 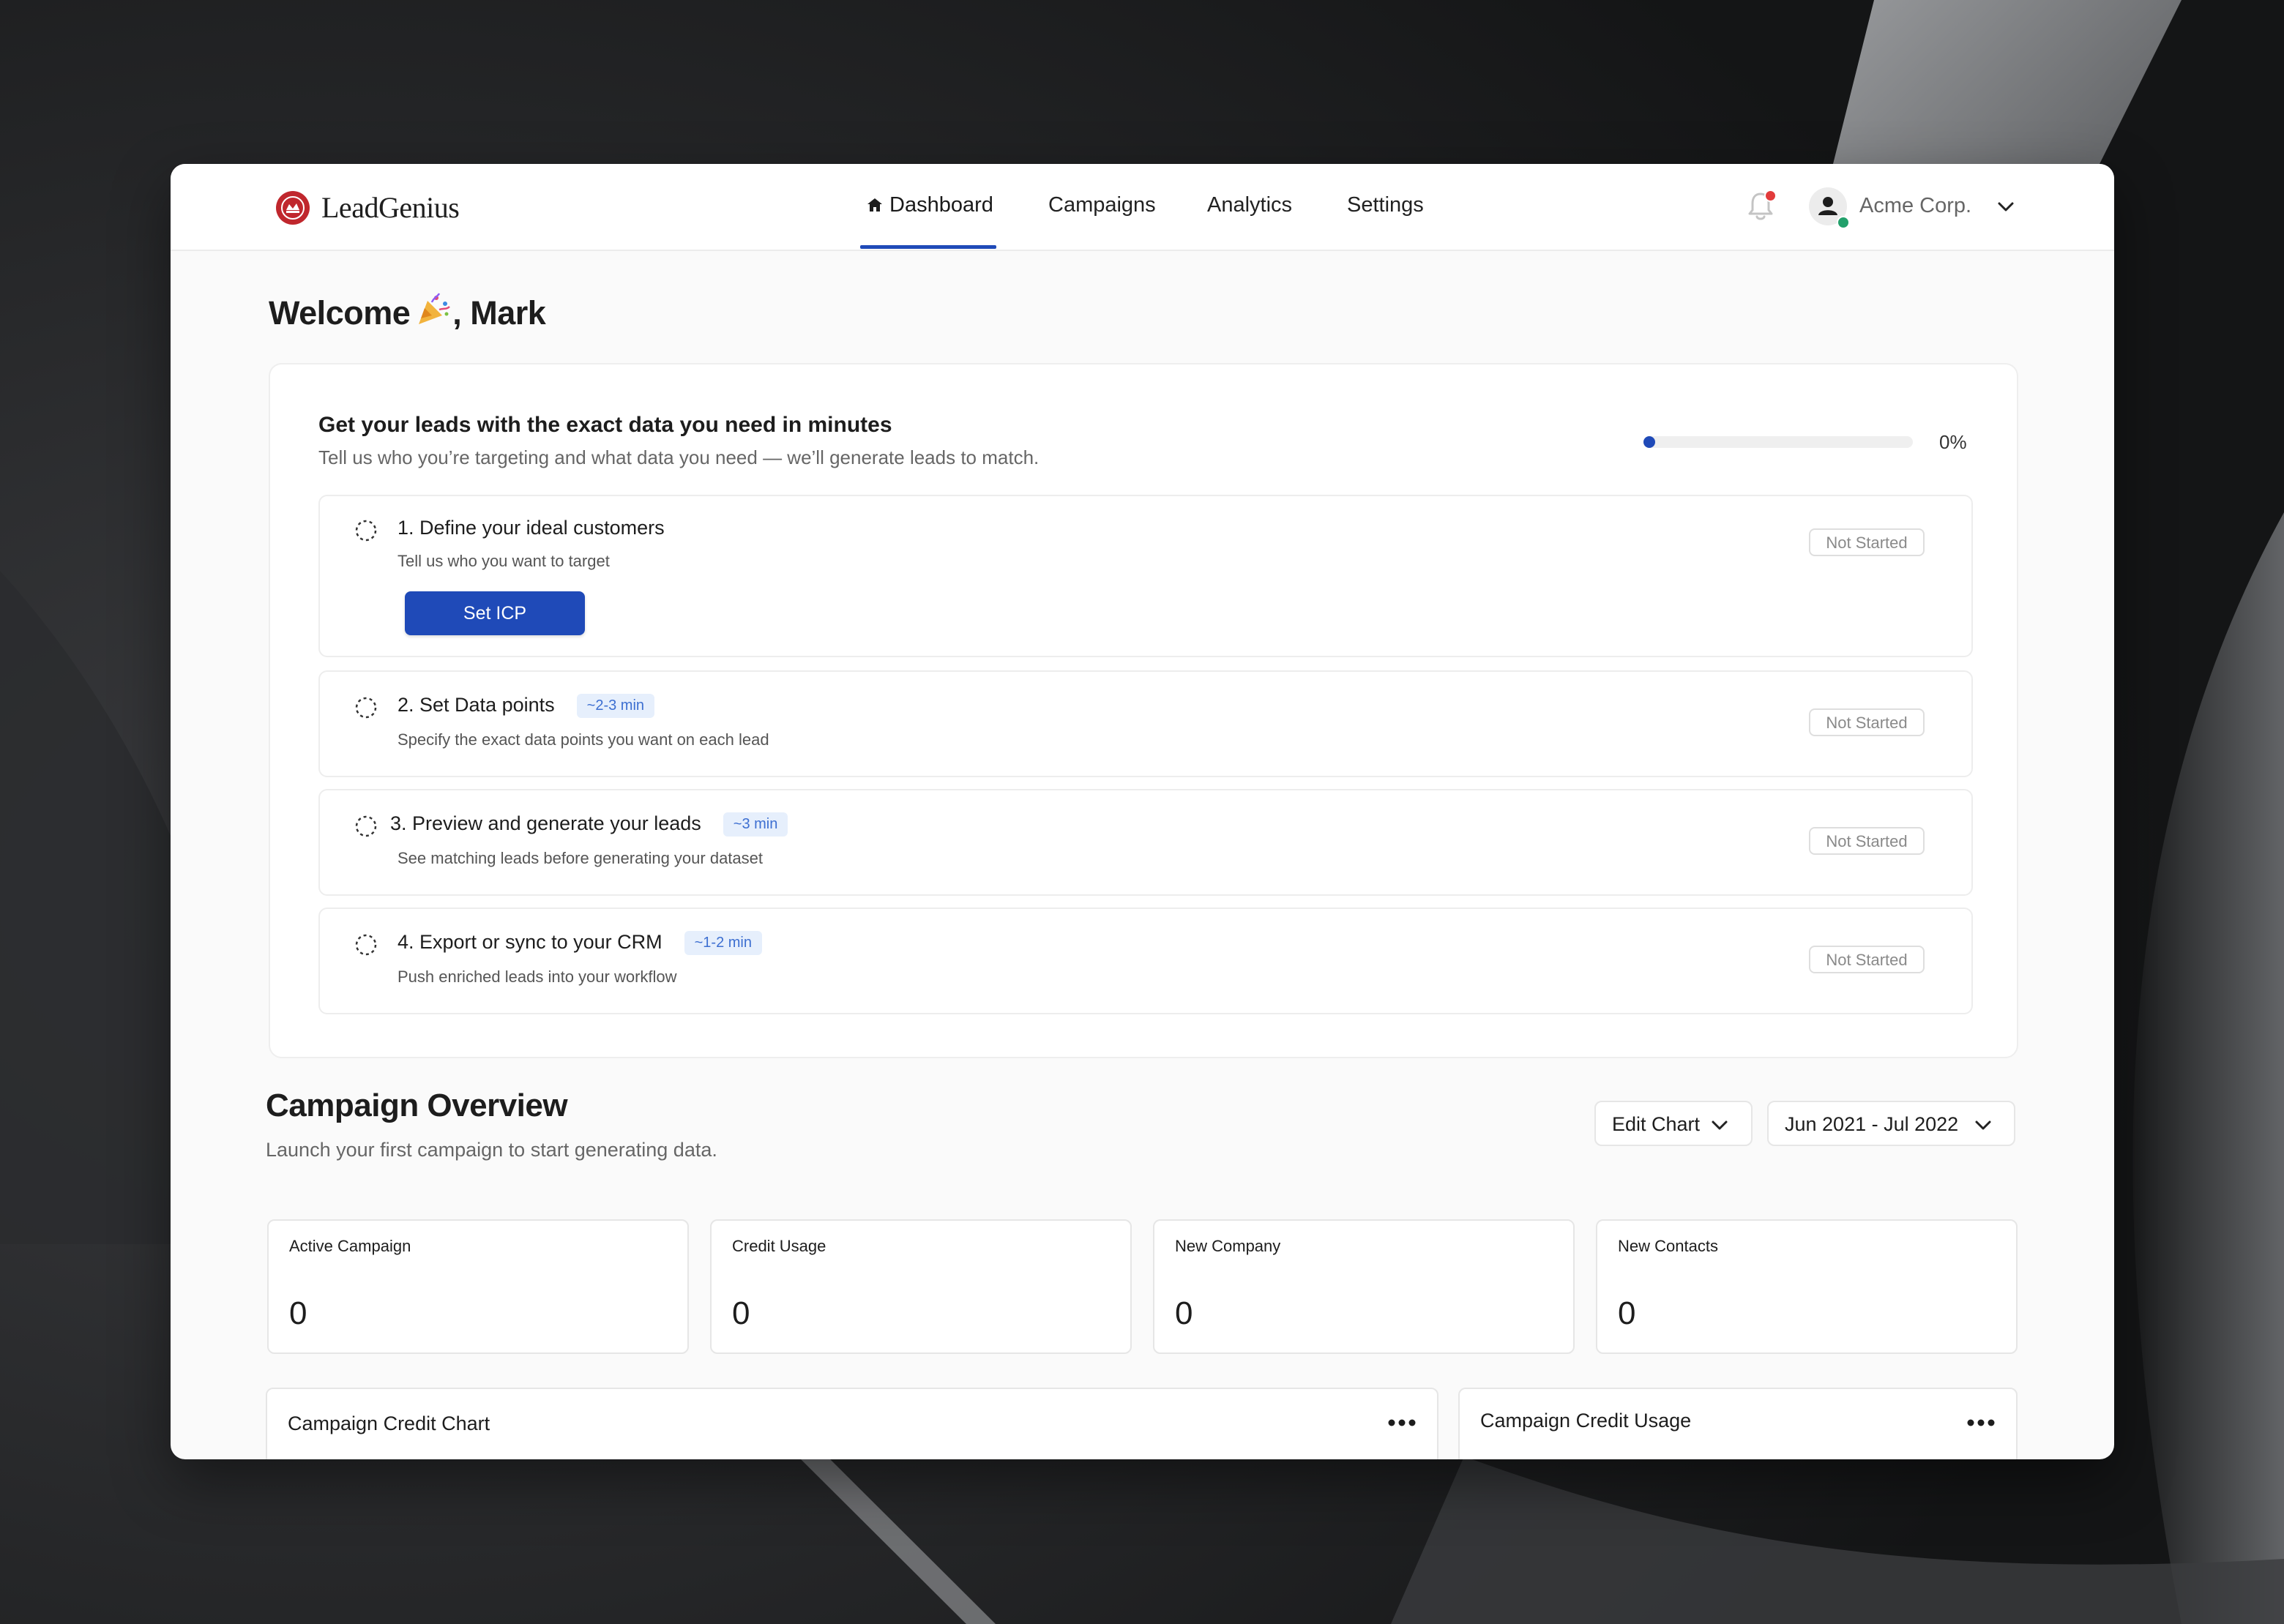 I want to click on nav-analytics: Analytics, so click(x=1249, y=205).